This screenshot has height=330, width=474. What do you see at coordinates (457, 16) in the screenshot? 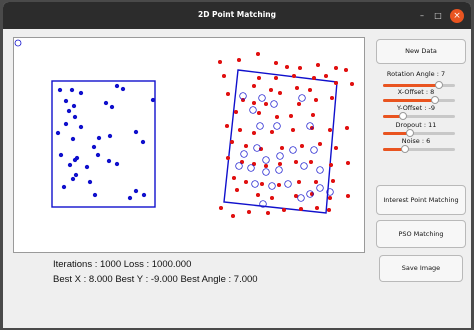
I see `close-icon: ×` at bounding box center [457, 16].